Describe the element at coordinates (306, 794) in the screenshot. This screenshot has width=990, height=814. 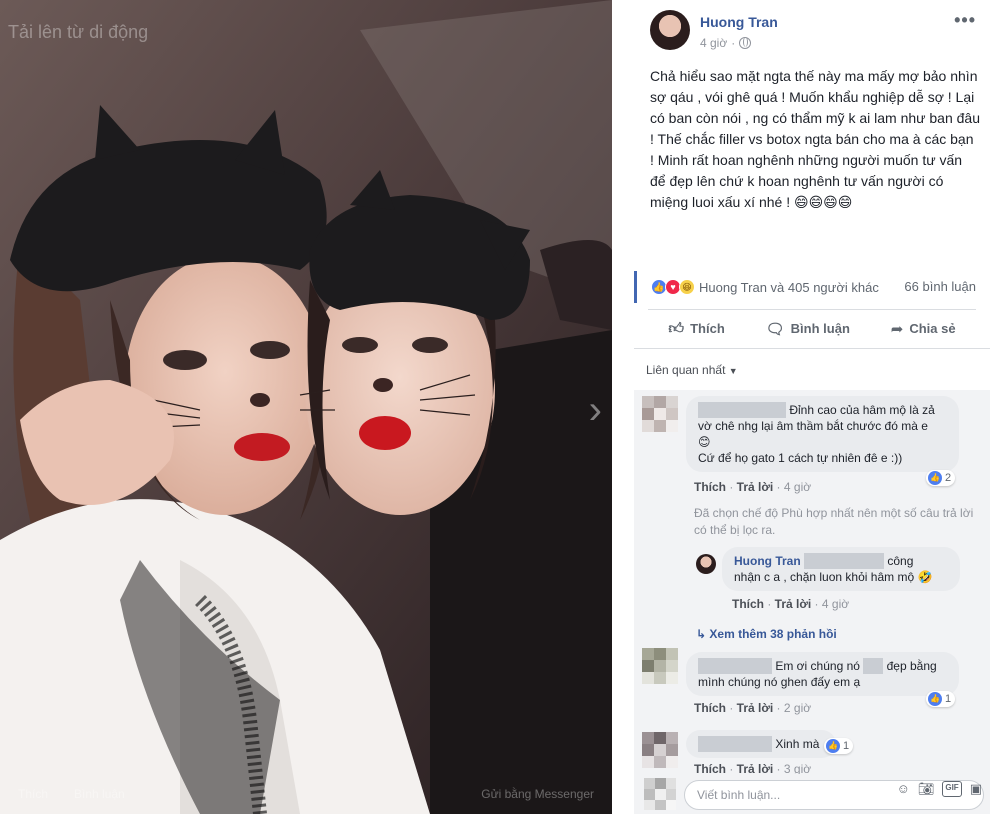
I see `photo-action-bar: Thích Bình luận Gửi bằng Messenger` at that location.